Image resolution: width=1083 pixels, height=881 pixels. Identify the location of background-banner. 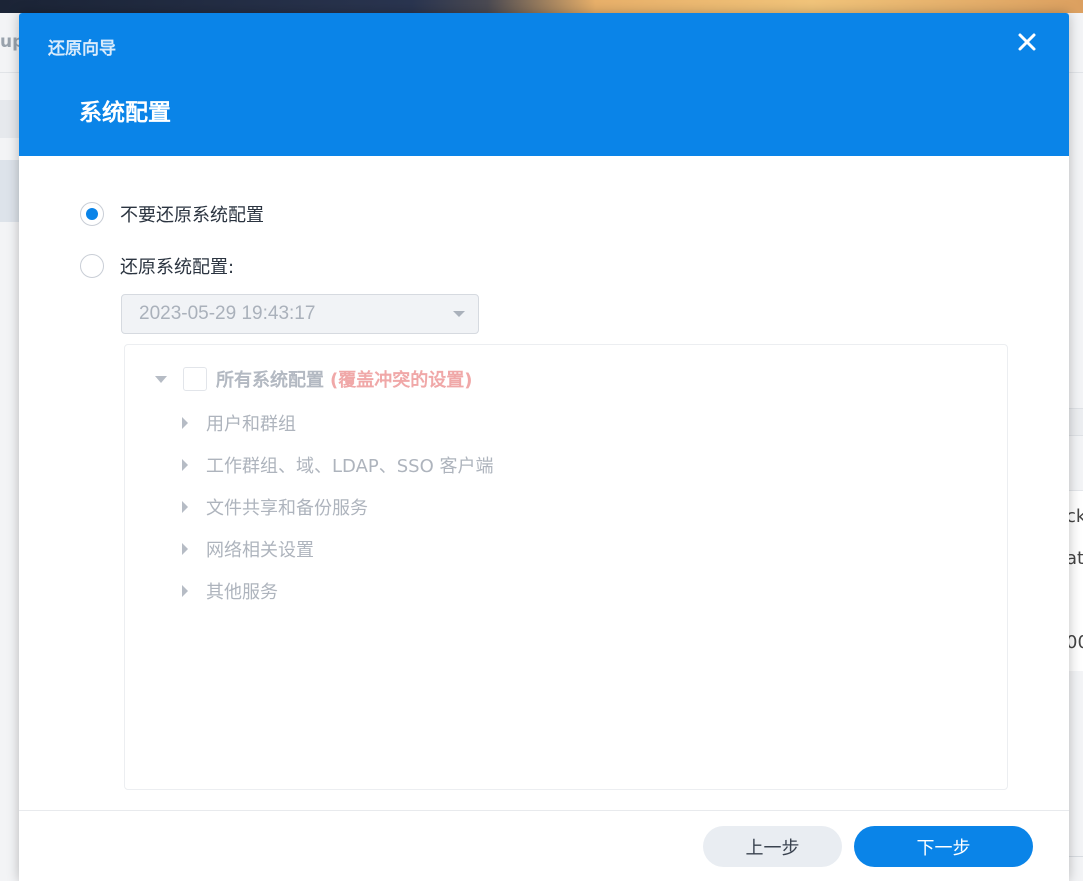
(541, 6).